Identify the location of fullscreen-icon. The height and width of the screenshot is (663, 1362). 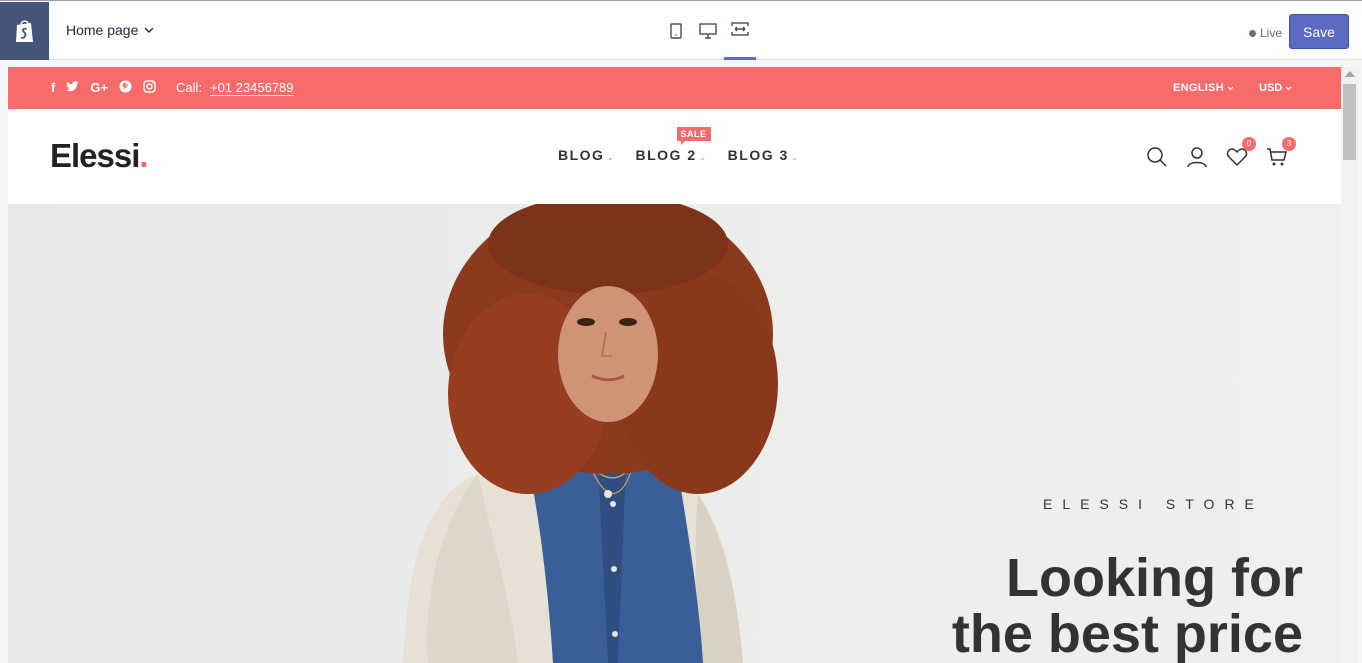
(740, 29).